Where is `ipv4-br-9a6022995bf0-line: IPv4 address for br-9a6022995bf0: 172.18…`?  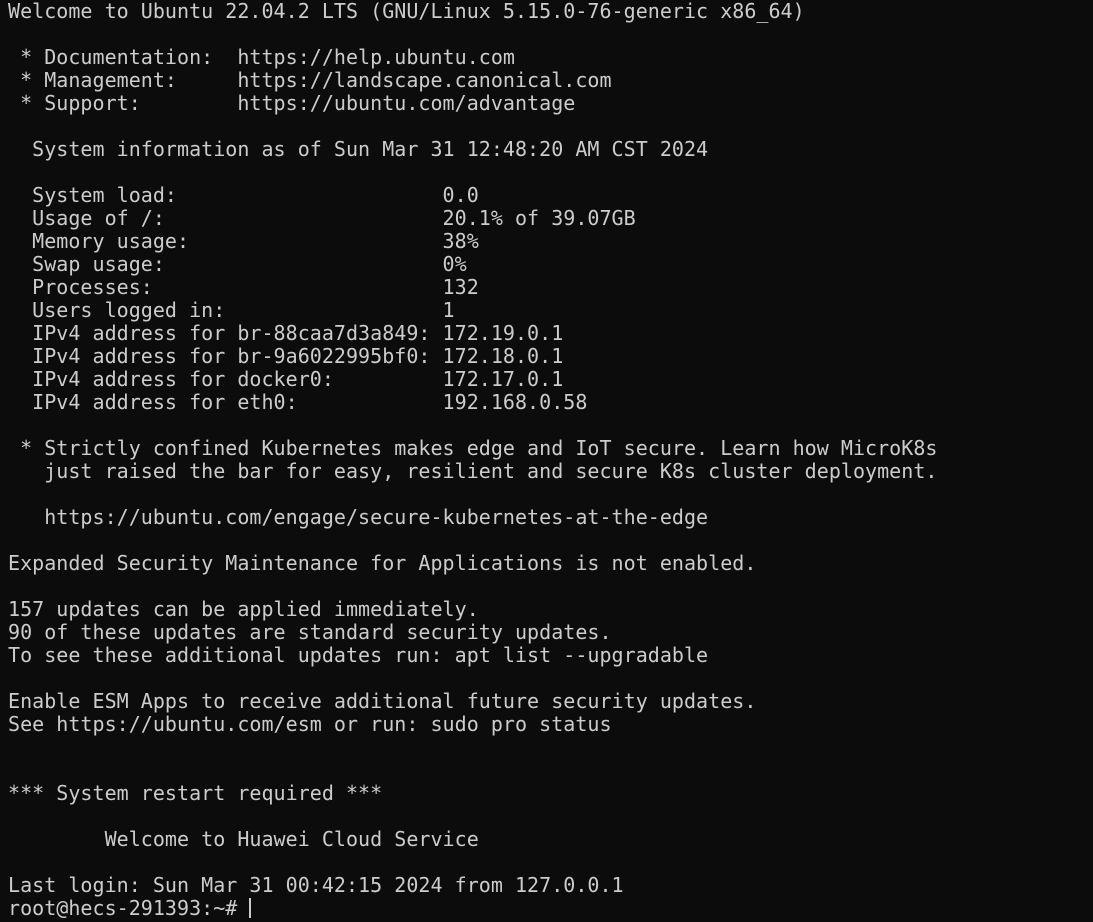
ipv4-br-9a6022995bf0-line: IPv4 address for br-9a6022995bf0: 172.18… is located at coordinates (286, 356).